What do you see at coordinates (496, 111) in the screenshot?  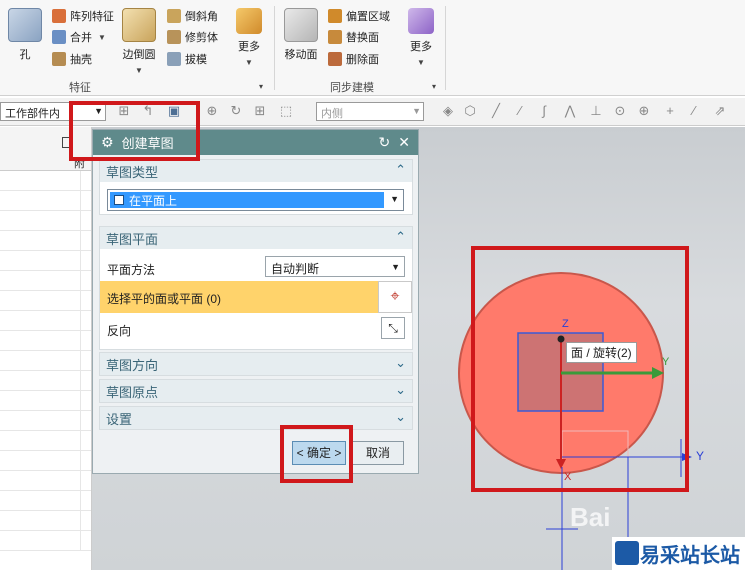 I see `line-icon: ╱` at bounding box center [496, 111].